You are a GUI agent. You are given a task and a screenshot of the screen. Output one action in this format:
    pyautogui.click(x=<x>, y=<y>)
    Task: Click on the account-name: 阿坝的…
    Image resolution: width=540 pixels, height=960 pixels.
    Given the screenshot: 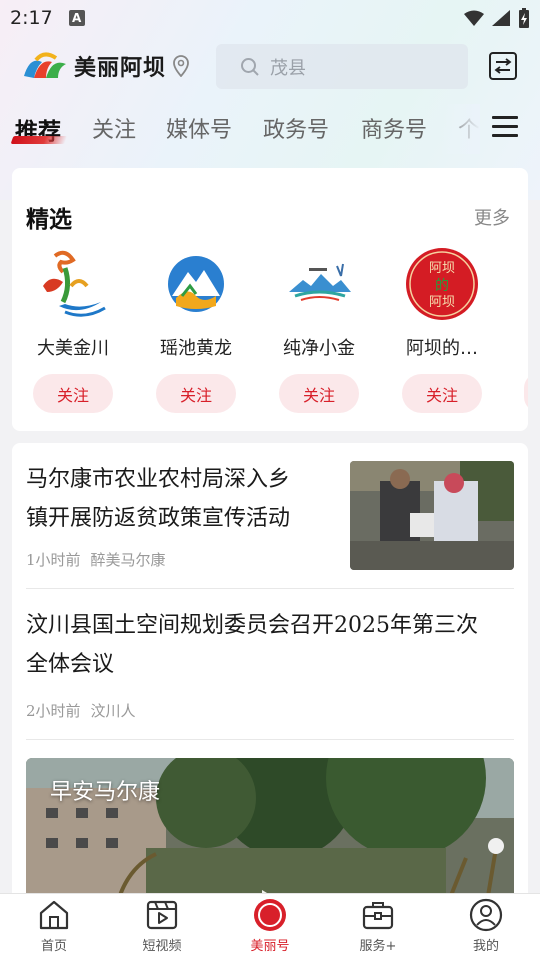 What is the action you would take?
    pyautogui.click(x=442, y=348)
    